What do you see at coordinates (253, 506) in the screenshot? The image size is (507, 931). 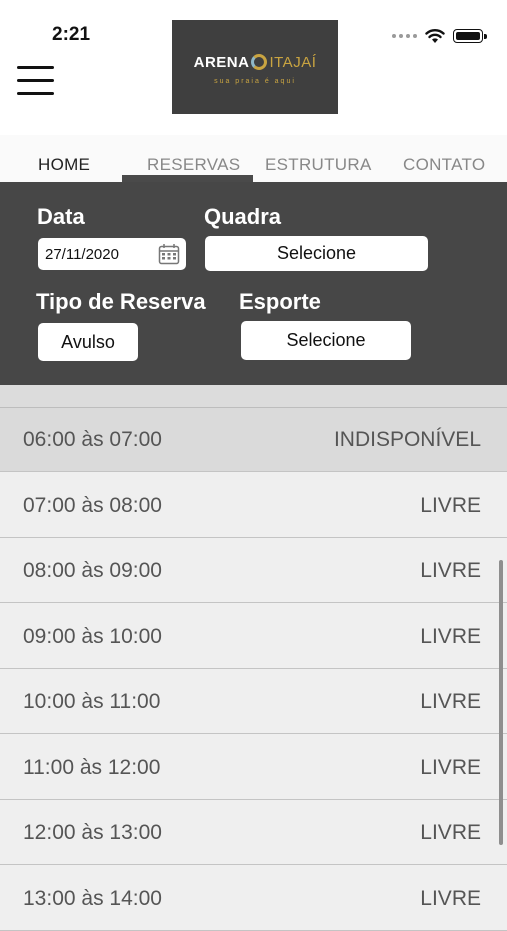 I see `time-slot-row: 07:00 às 08:00 LIVRE` at bounding box center [253, 506].